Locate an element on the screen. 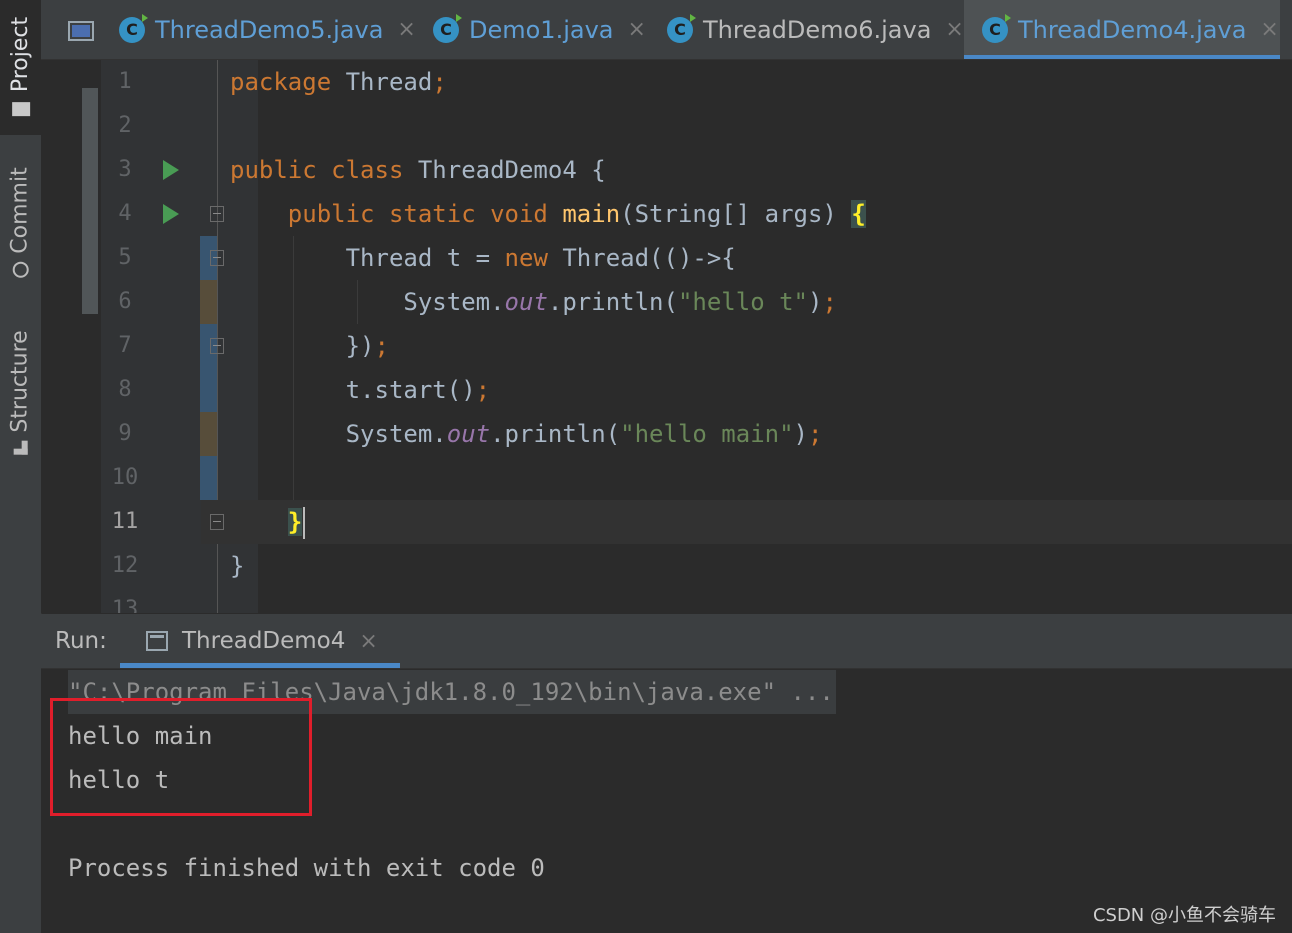  line-number: 7 is located at coordinates (125, 345).